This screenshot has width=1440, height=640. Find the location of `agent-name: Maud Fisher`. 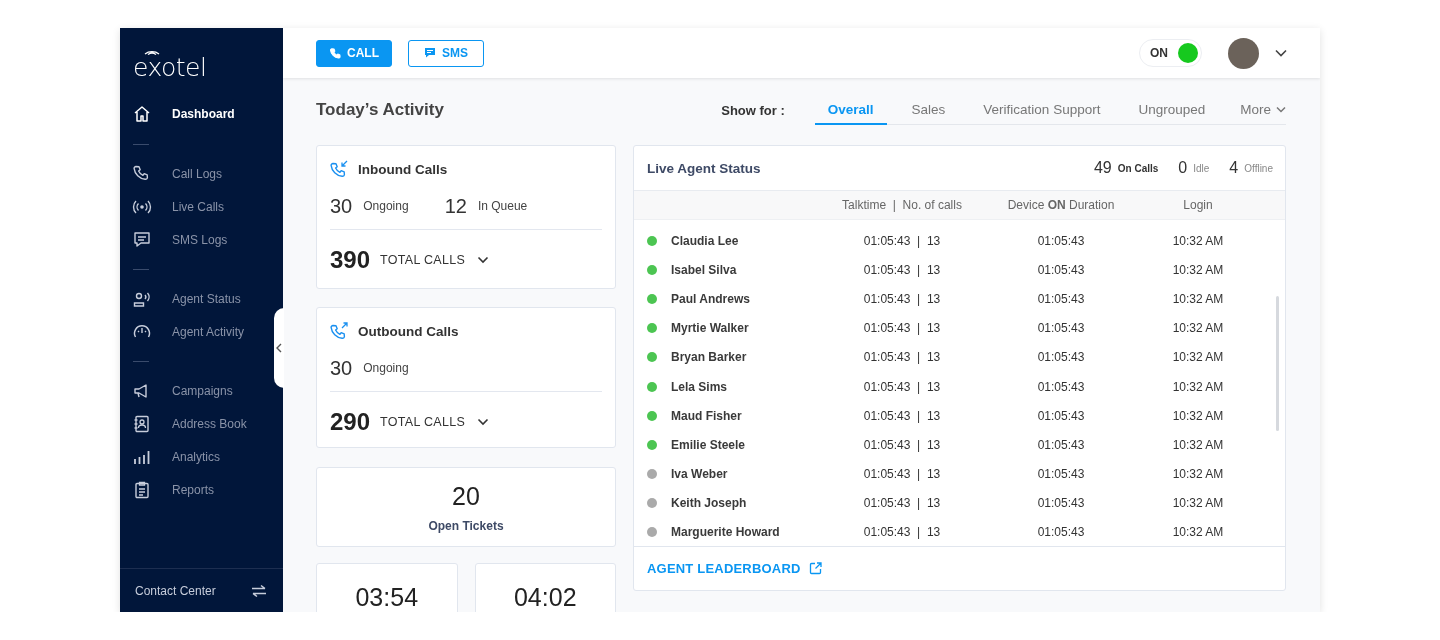

agent-name: Maud Fisher is located at coordinates (707, 415).